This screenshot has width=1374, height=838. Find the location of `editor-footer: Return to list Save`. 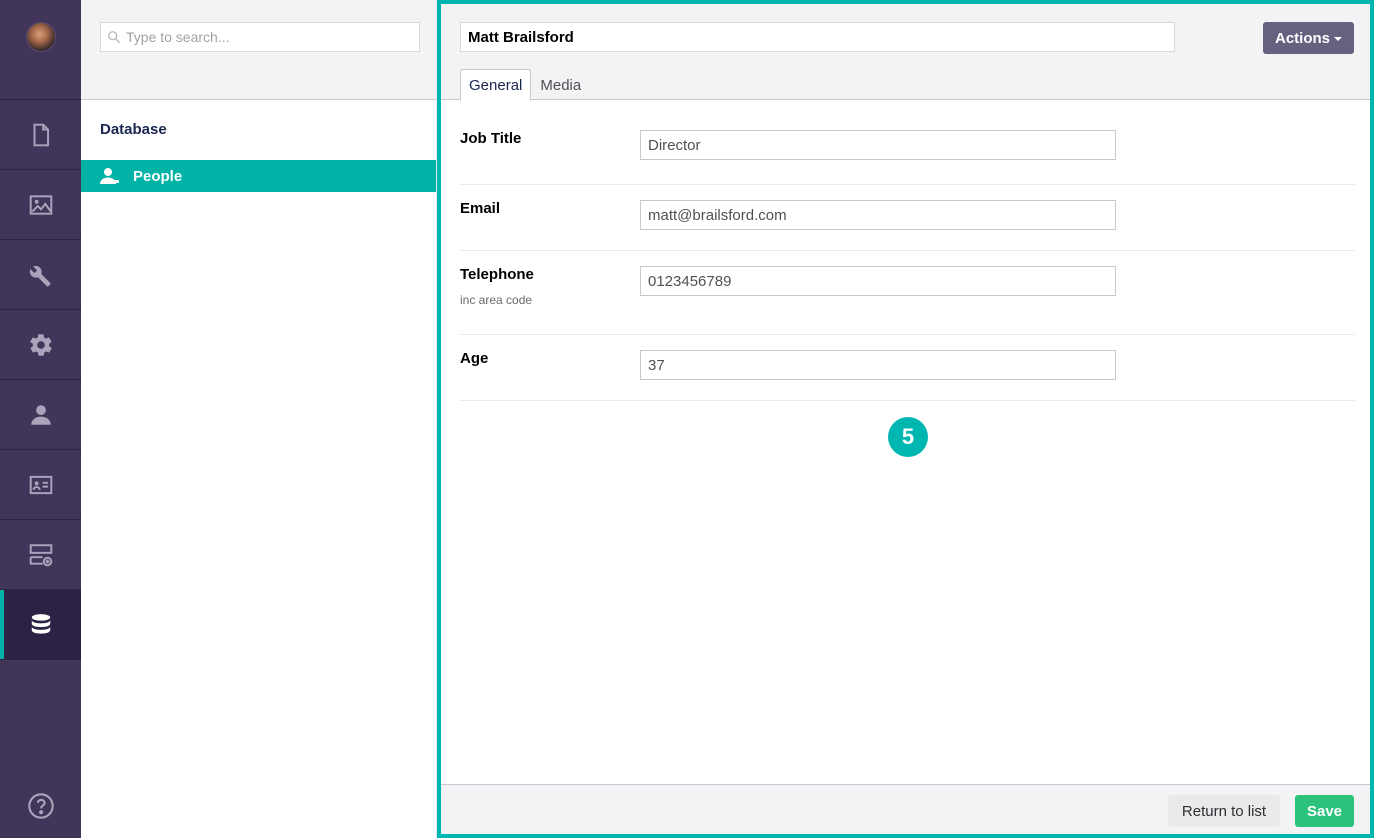

editor-footer: Return to list Save is located at coordinates (905, 809).